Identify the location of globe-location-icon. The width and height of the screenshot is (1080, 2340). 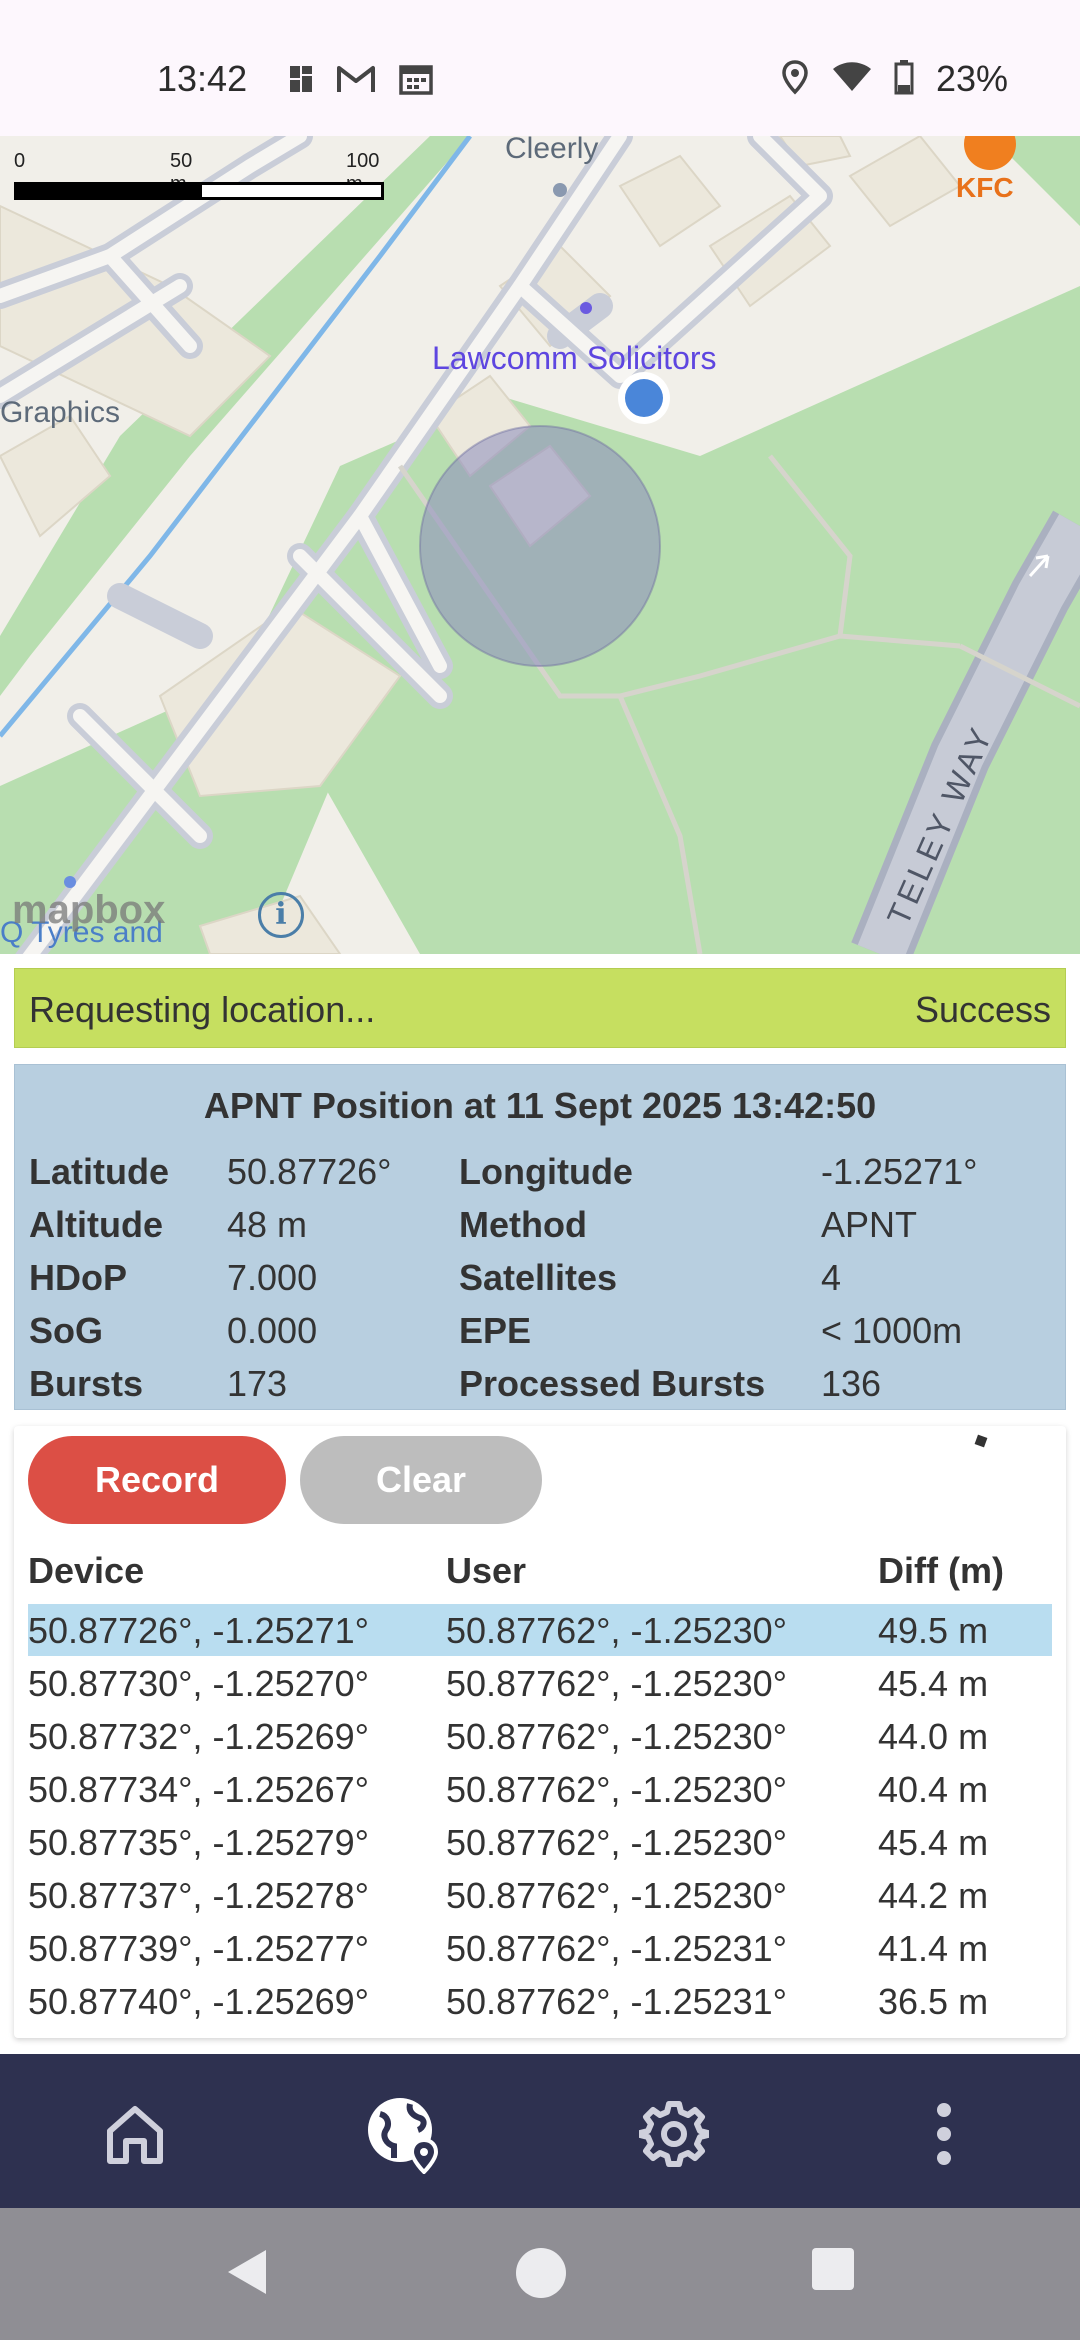
(404, 2136).